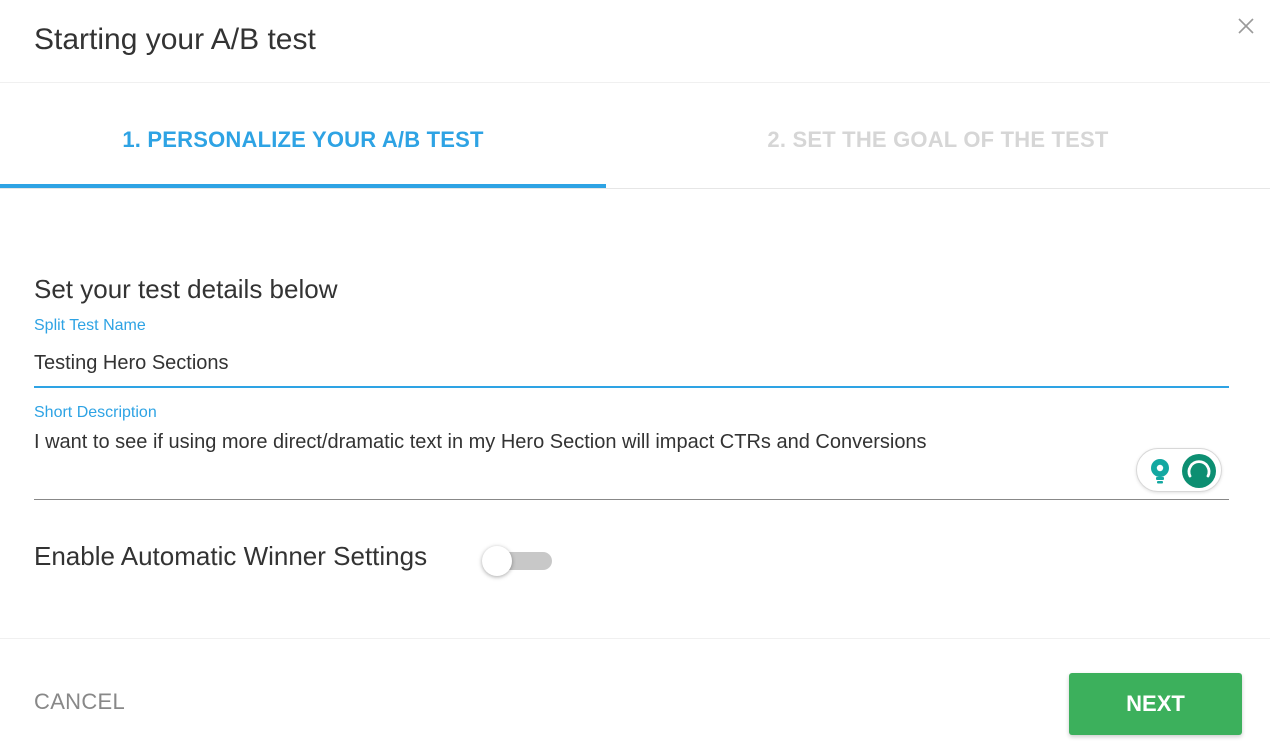 The image size is (1270, 748). Describe the element at coordinates (631, 387) in the screenshot. I see `name-input-underline` at that location.